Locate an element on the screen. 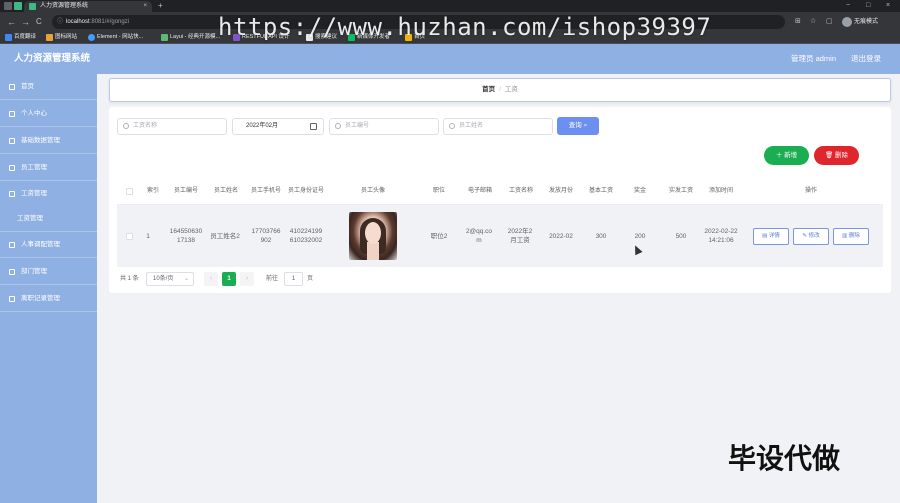 Image resolution: width=900 pixels, height=503 pixels. salary-name-input: 工资名称 is located at coordinates (172, 126).